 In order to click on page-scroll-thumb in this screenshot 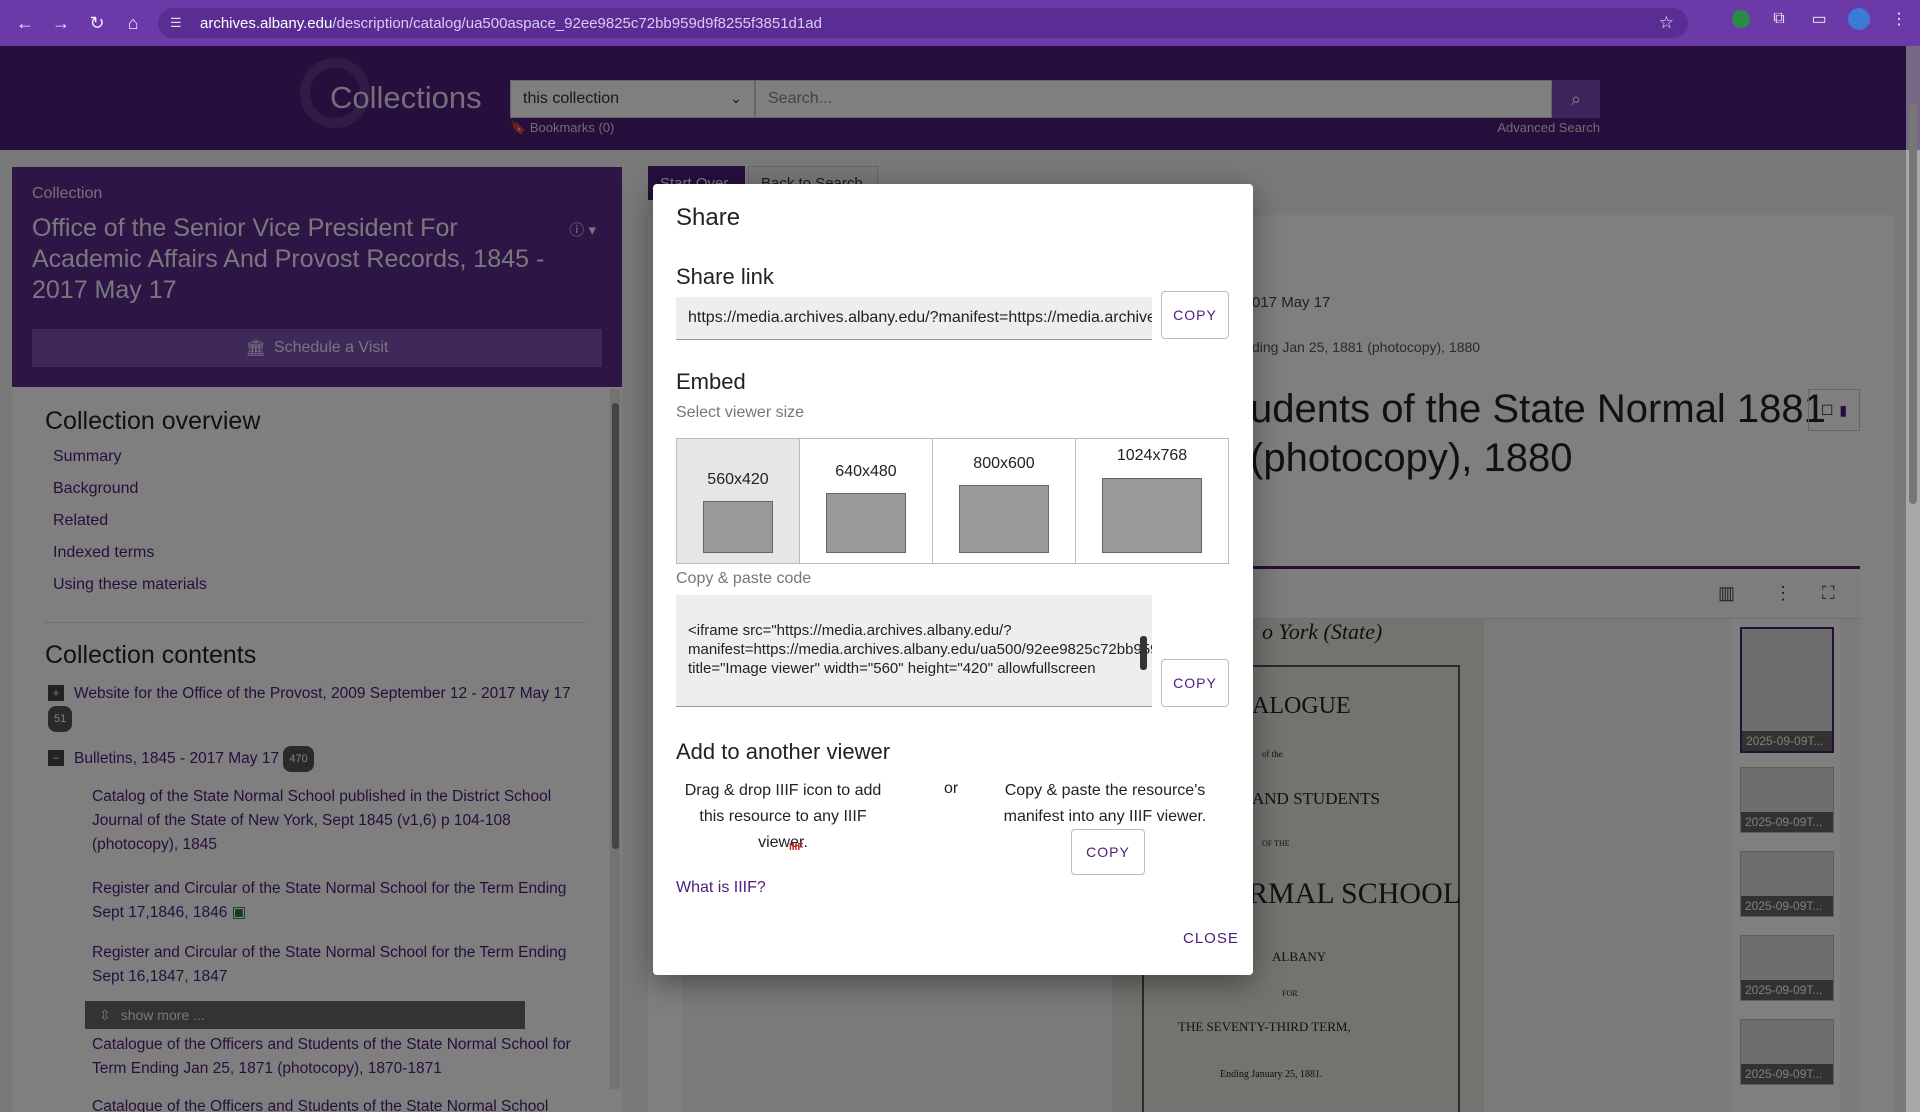, I will do `click(1913, 304)`.